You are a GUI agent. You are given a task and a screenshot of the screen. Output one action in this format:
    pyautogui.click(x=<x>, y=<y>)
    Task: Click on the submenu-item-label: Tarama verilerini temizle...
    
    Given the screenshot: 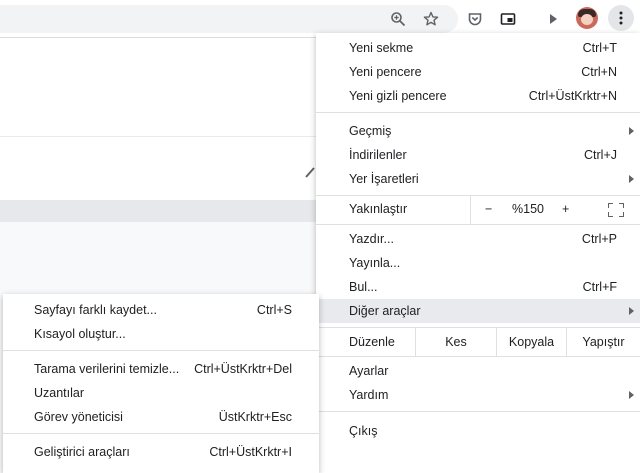 What is the action you would take?
    pyautogui.click(x=107, y=369)
    